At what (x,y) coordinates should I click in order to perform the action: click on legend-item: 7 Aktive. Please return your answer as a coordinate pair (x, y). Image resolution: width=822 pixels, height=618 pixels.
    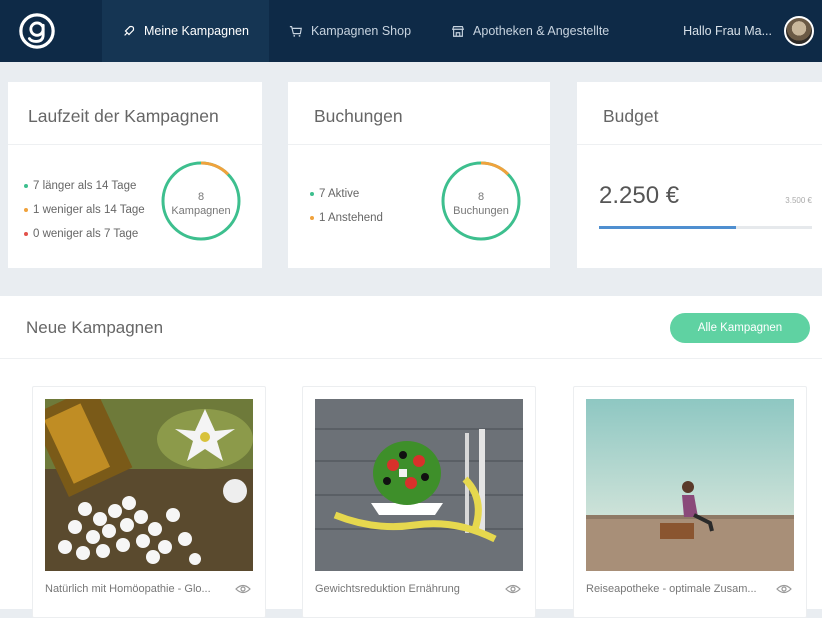
    Looking at the image, I should click on (346, 194).